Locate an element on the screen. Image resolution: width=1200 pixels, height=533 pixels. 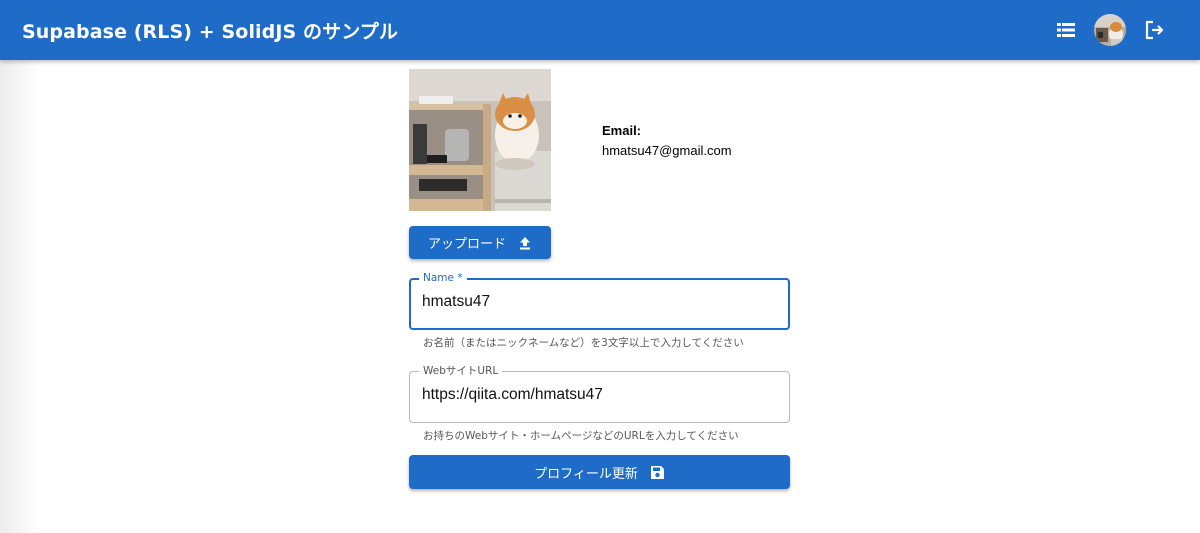
list-button is located at coordinates (1066, 30).